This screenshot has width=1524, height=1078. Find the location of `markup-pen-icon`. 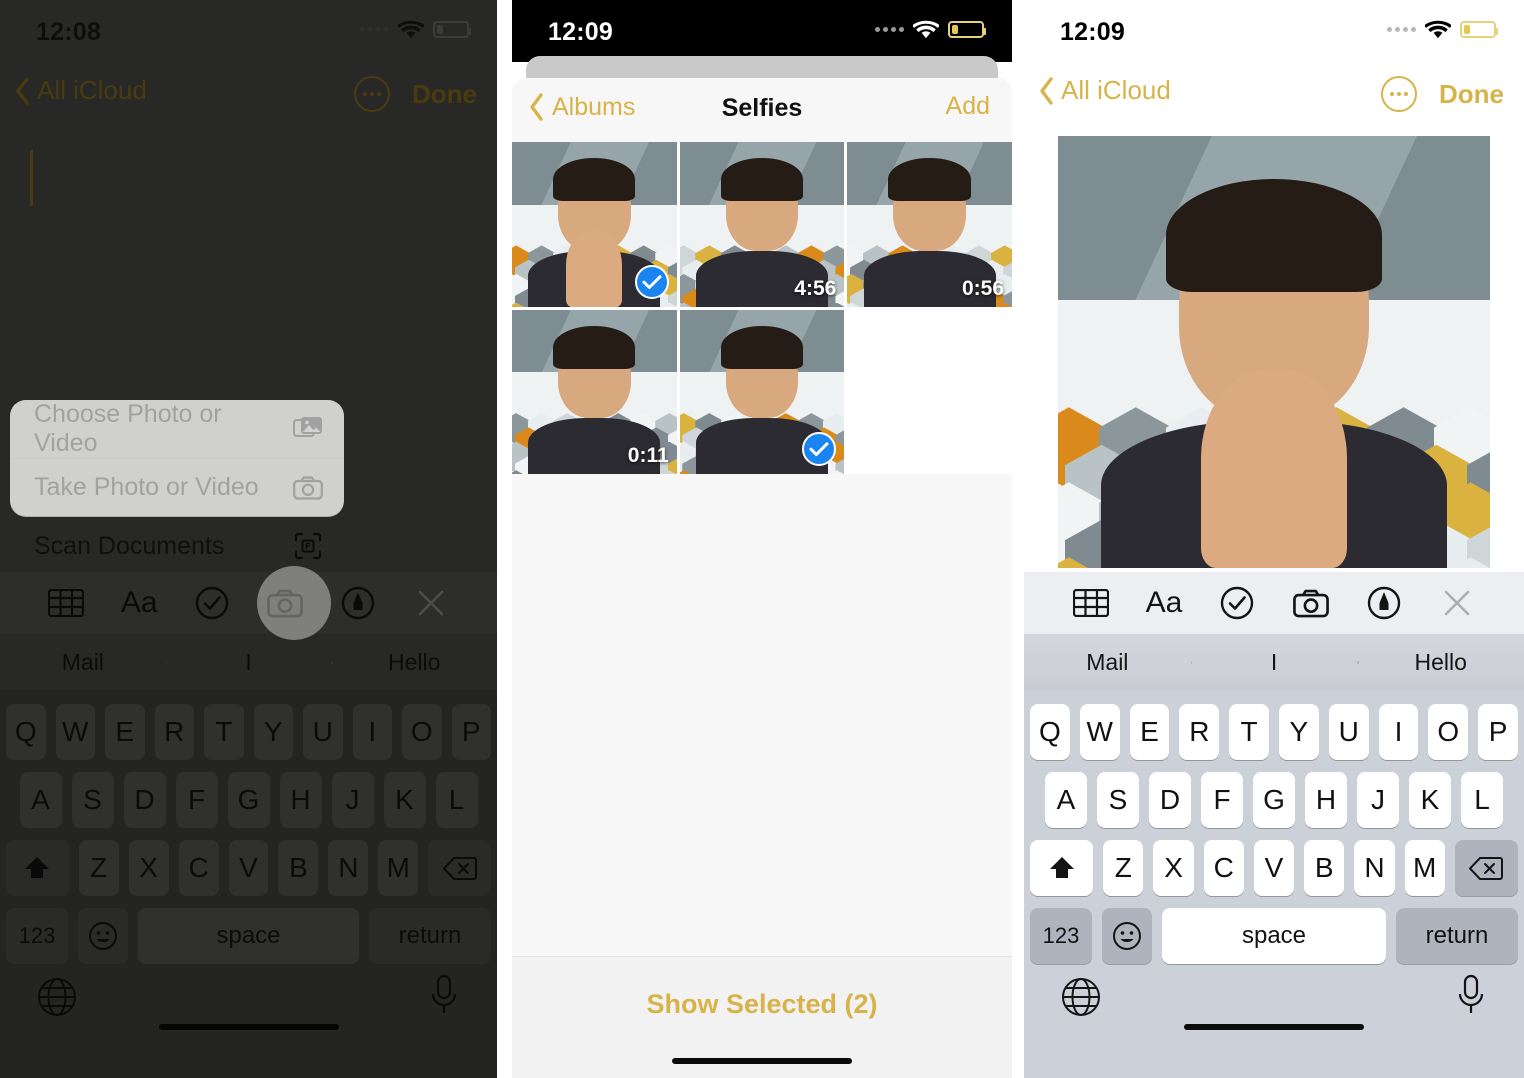

markup-pen-icon is located at coordinates (358, 603).